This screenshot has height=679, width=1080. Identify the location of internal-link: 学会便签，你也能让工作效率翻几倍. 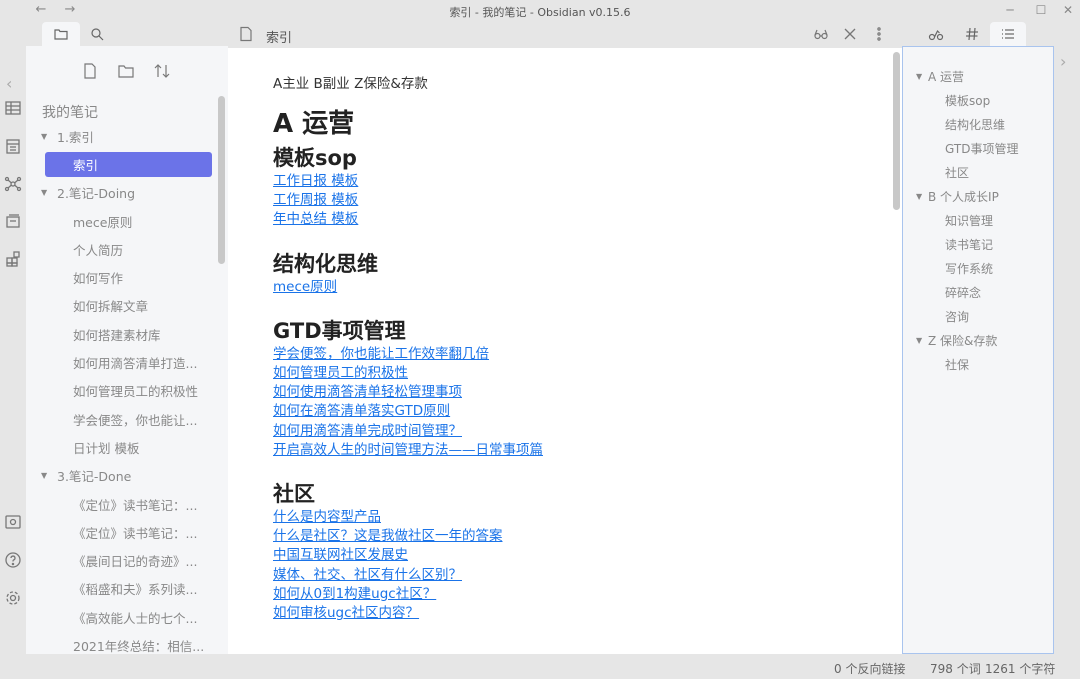
(563, 354).